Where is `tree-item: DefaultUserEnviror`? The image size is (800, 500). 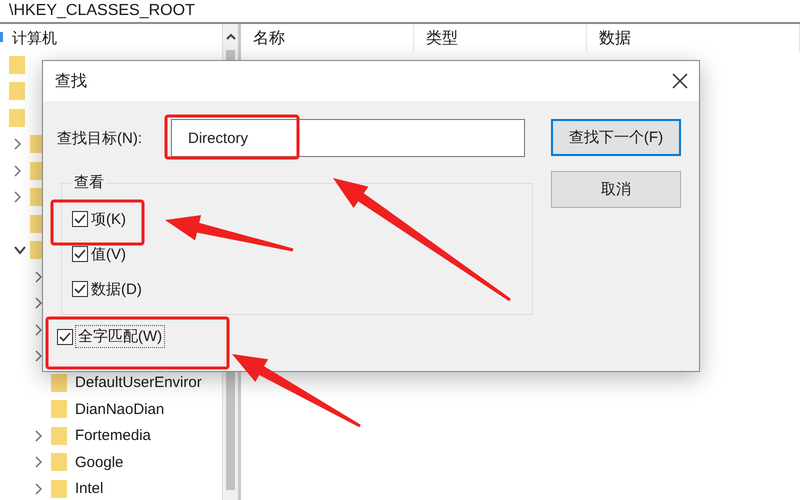 tree-item: DefaultUserEnviror is located at coordinates (138, 383).